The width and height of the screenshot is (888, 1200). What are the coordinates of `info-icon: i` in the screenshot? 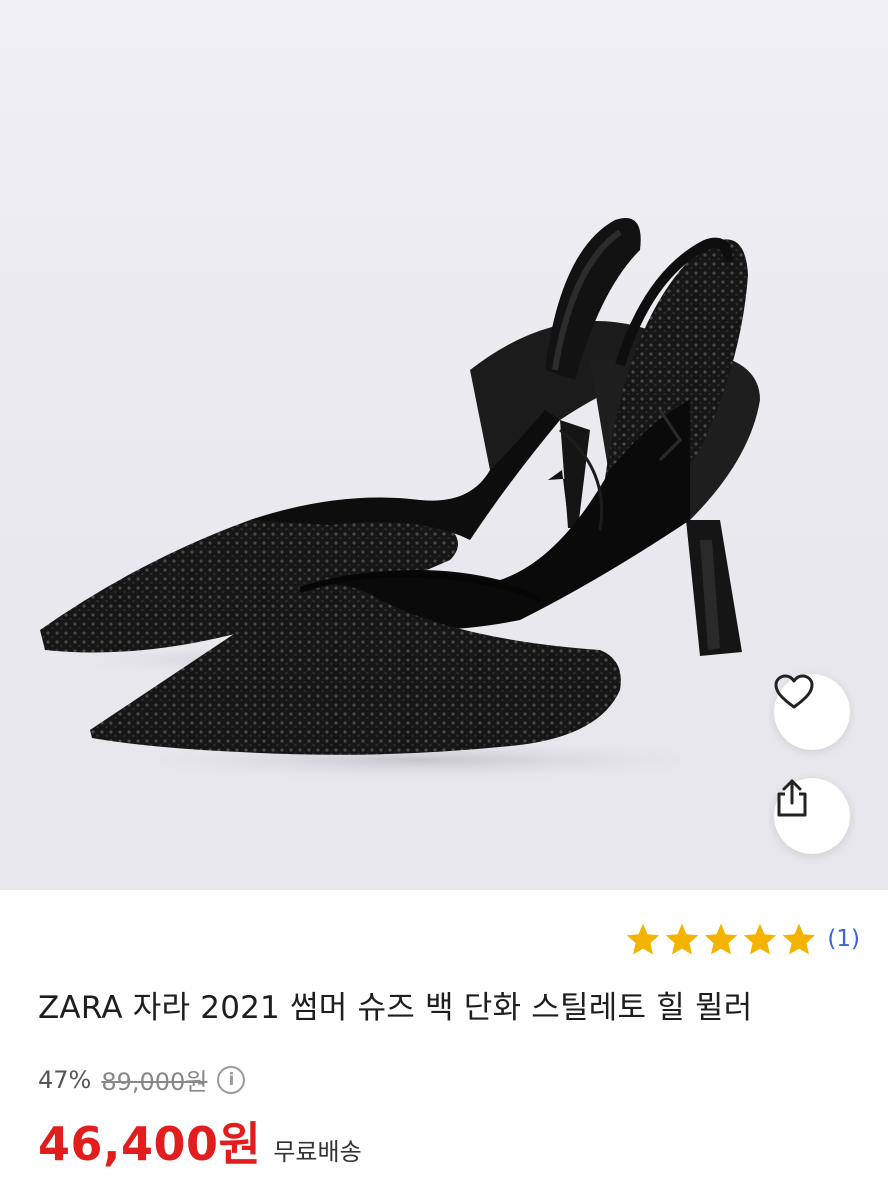 It's located at (231, 1079).